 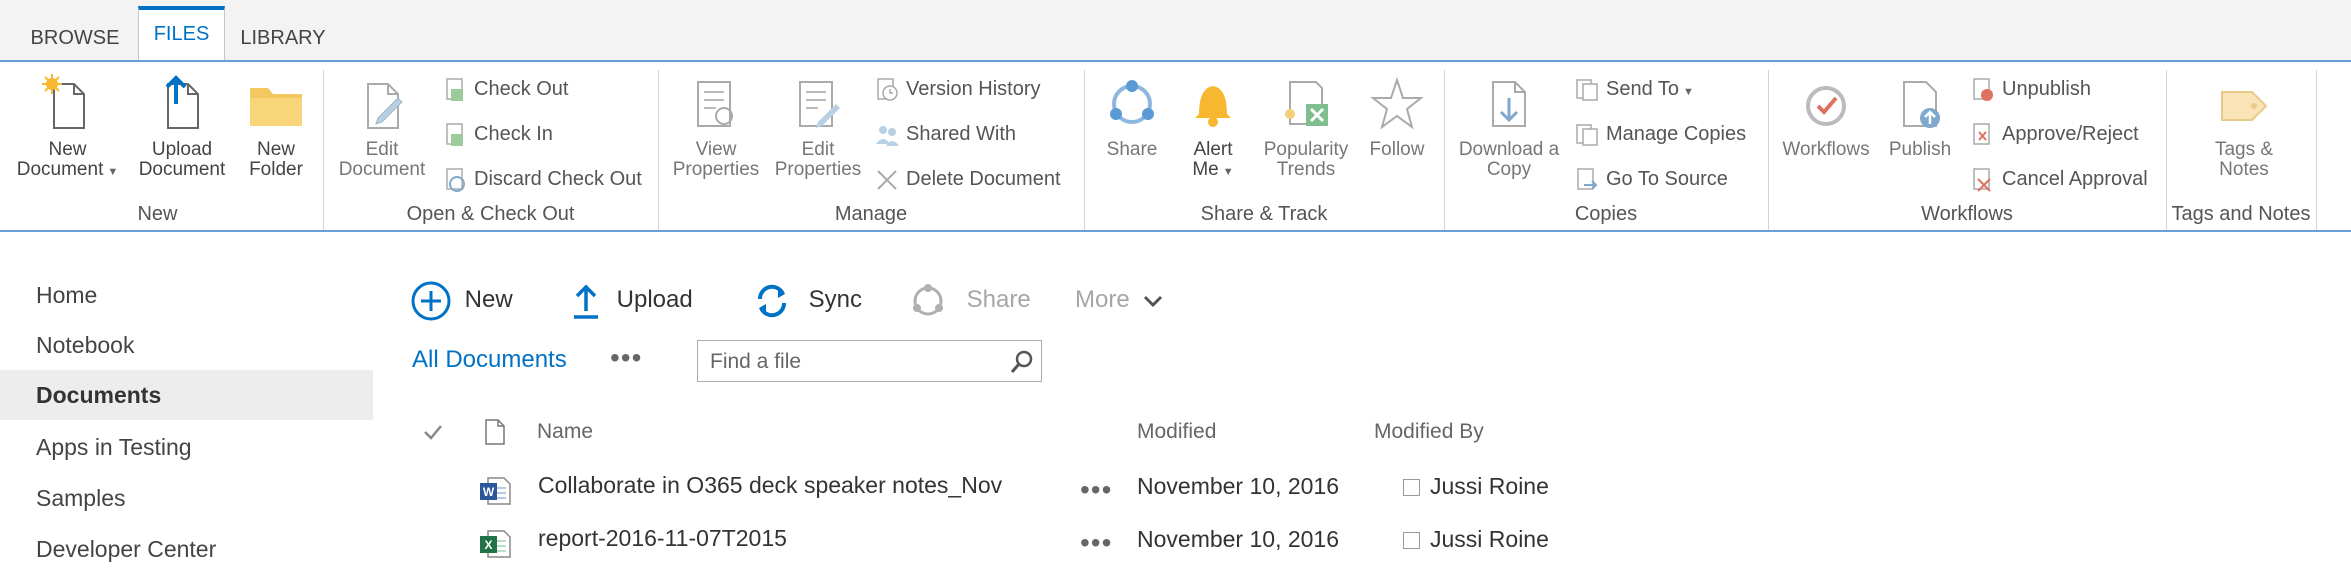 What do you see at coordinates (1509, 104) in the screenshot?
I see `download-copy-icon` at bounding box center [1509, 104].